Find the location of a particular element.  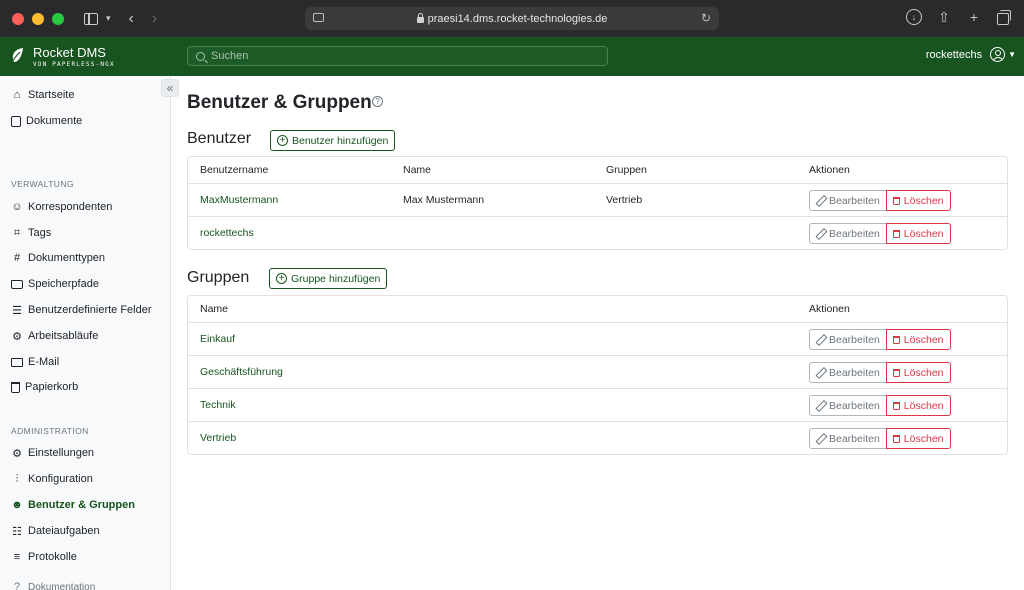

person-icon: ☺ is located at coordinates (17, 207).